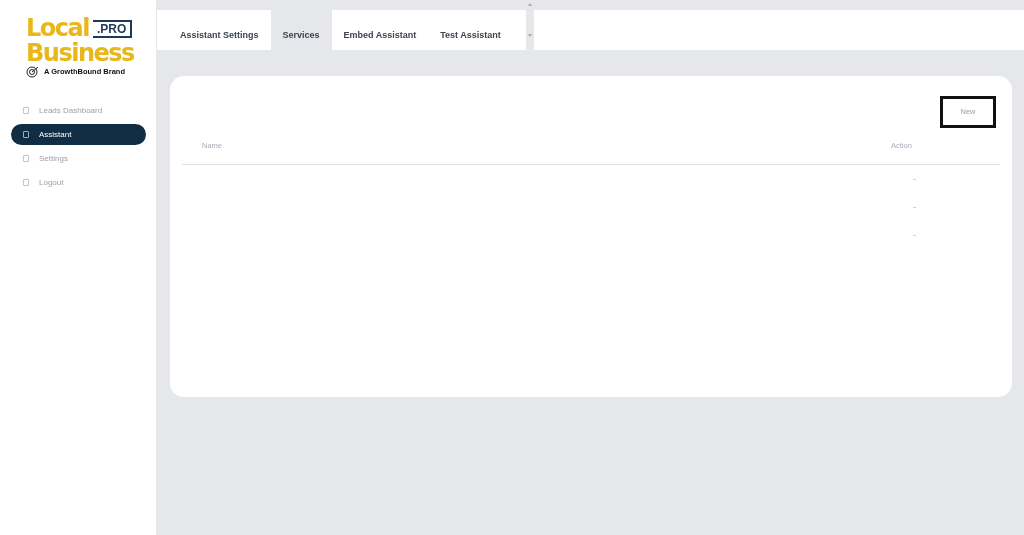 The width and height of the screenshot is (1024, 535). Describe the element at coordinates (78, 134) in the screenshot. I see `sidebar-item: Assistant` at that location.